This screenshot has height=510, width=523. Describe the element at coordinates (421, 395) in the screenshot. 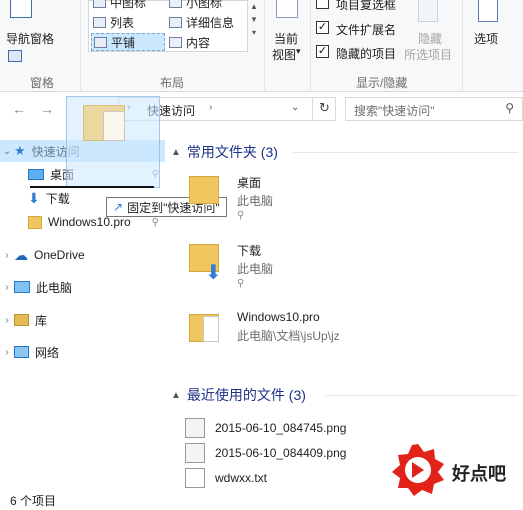

I see `section-divider` at that location.